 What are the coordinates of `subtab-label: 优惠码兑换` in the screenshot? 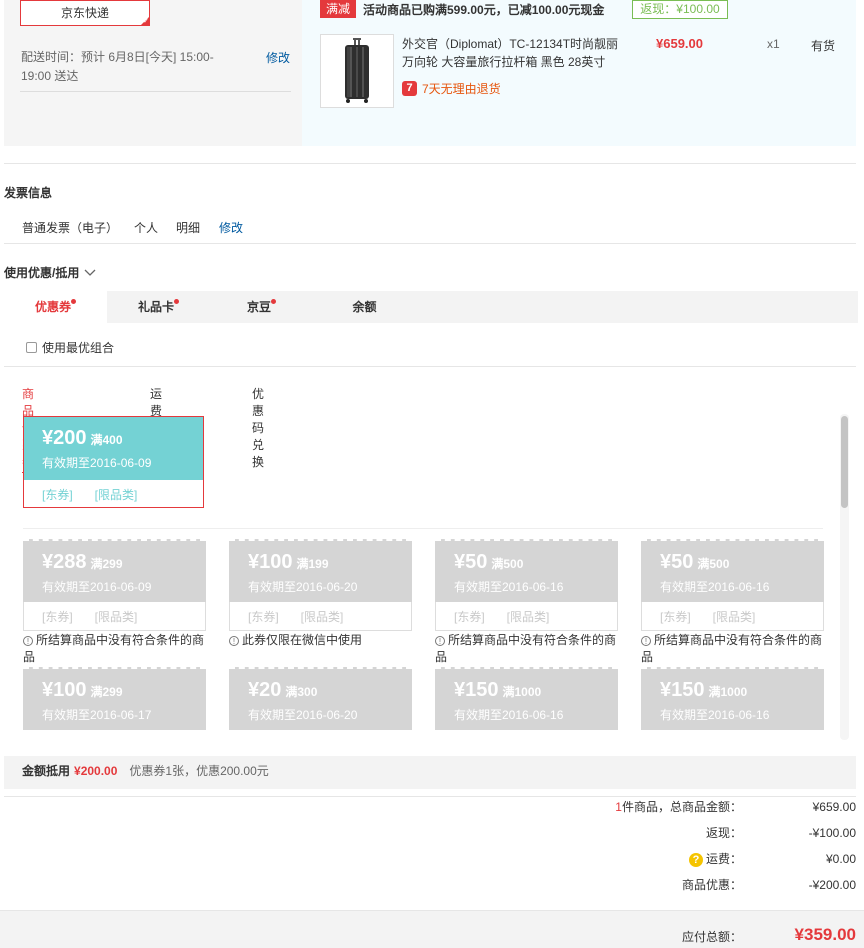 It's located at (258, 428).